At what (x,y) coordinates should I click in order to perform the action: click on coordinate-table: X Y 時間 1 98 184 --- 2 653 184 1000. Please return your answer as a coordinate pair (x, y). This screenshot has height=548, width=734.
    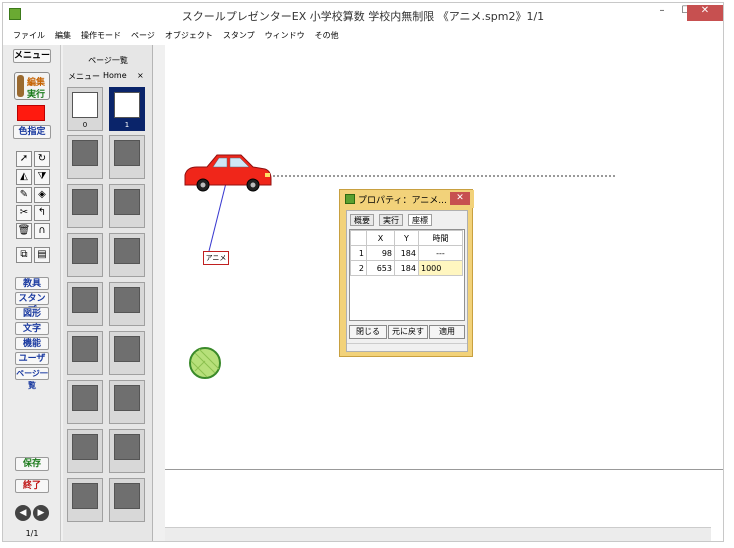
    Looking at the image, I should click on (407, 275).